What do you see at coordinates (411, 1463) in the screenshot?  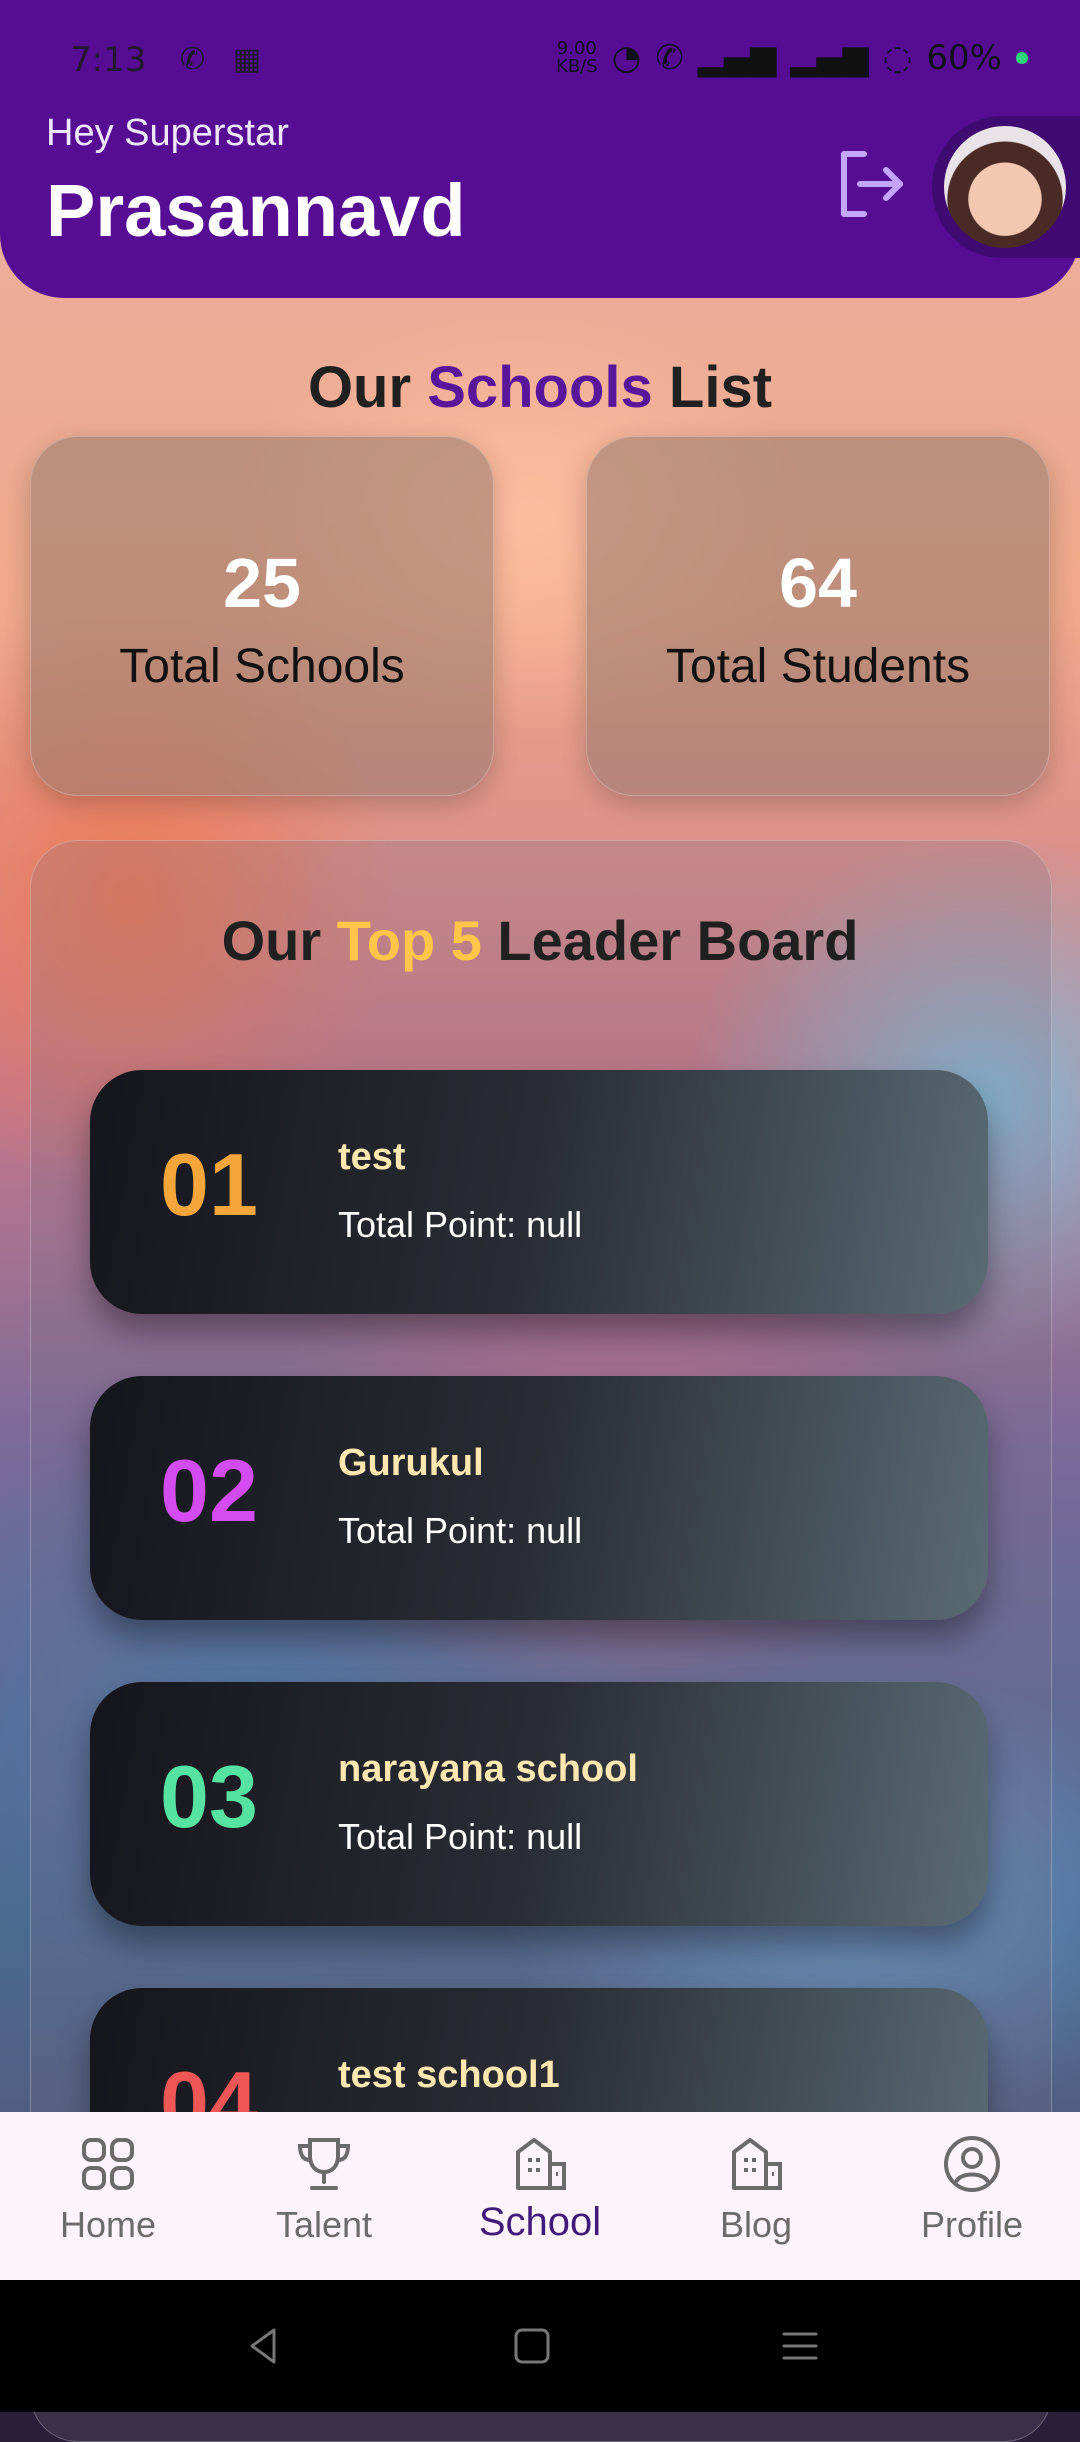 I see `school-name: Gurukul` at bounding box center [411, 1463].